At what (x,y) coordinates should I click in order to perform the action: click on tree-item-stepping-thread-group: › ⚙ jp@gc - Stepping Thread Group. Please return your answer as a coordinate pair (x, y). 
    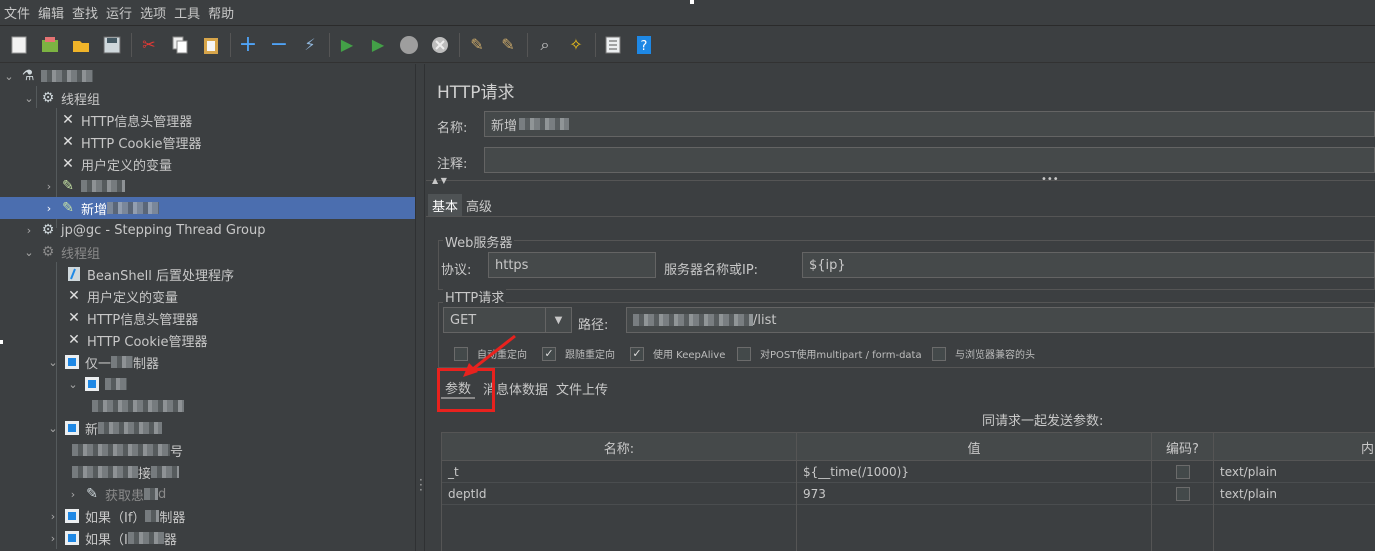
    Looking at the image, I should click on (207, 230).